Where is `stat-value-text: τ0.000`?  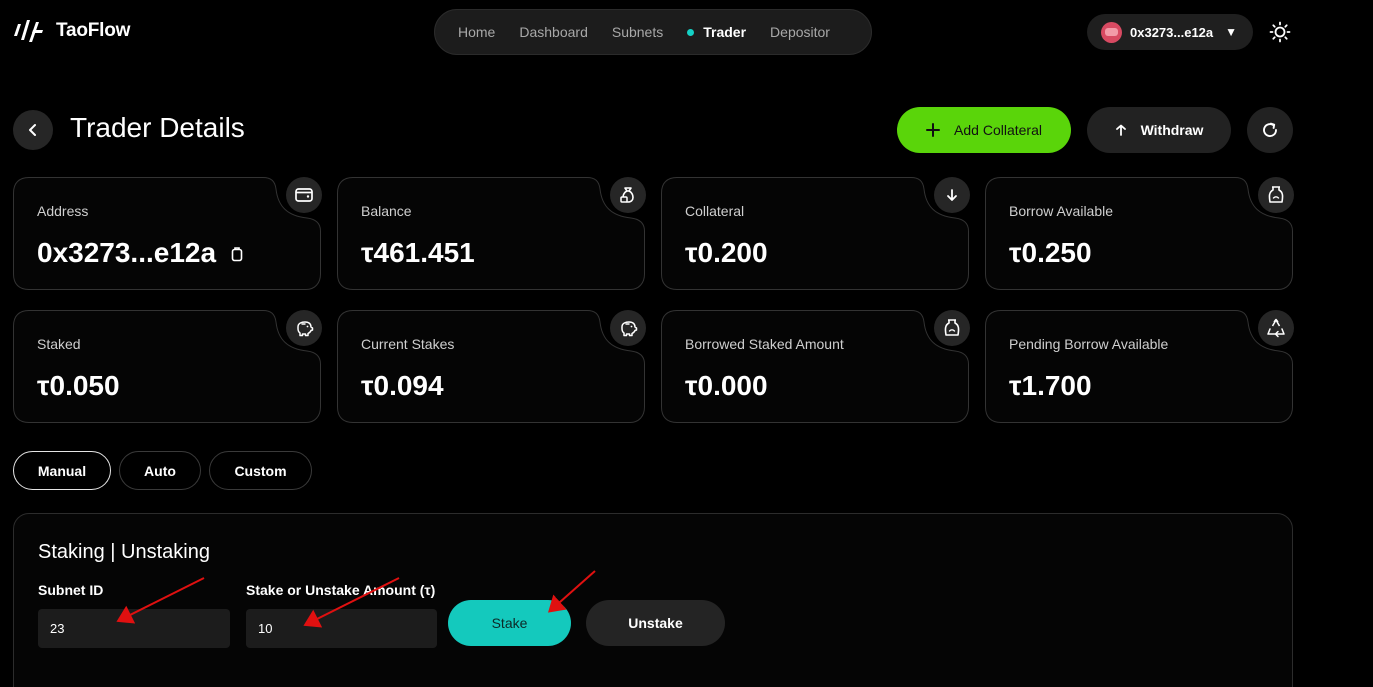 stat-value-text: τ0.000 is located at coordinates (726, 385).